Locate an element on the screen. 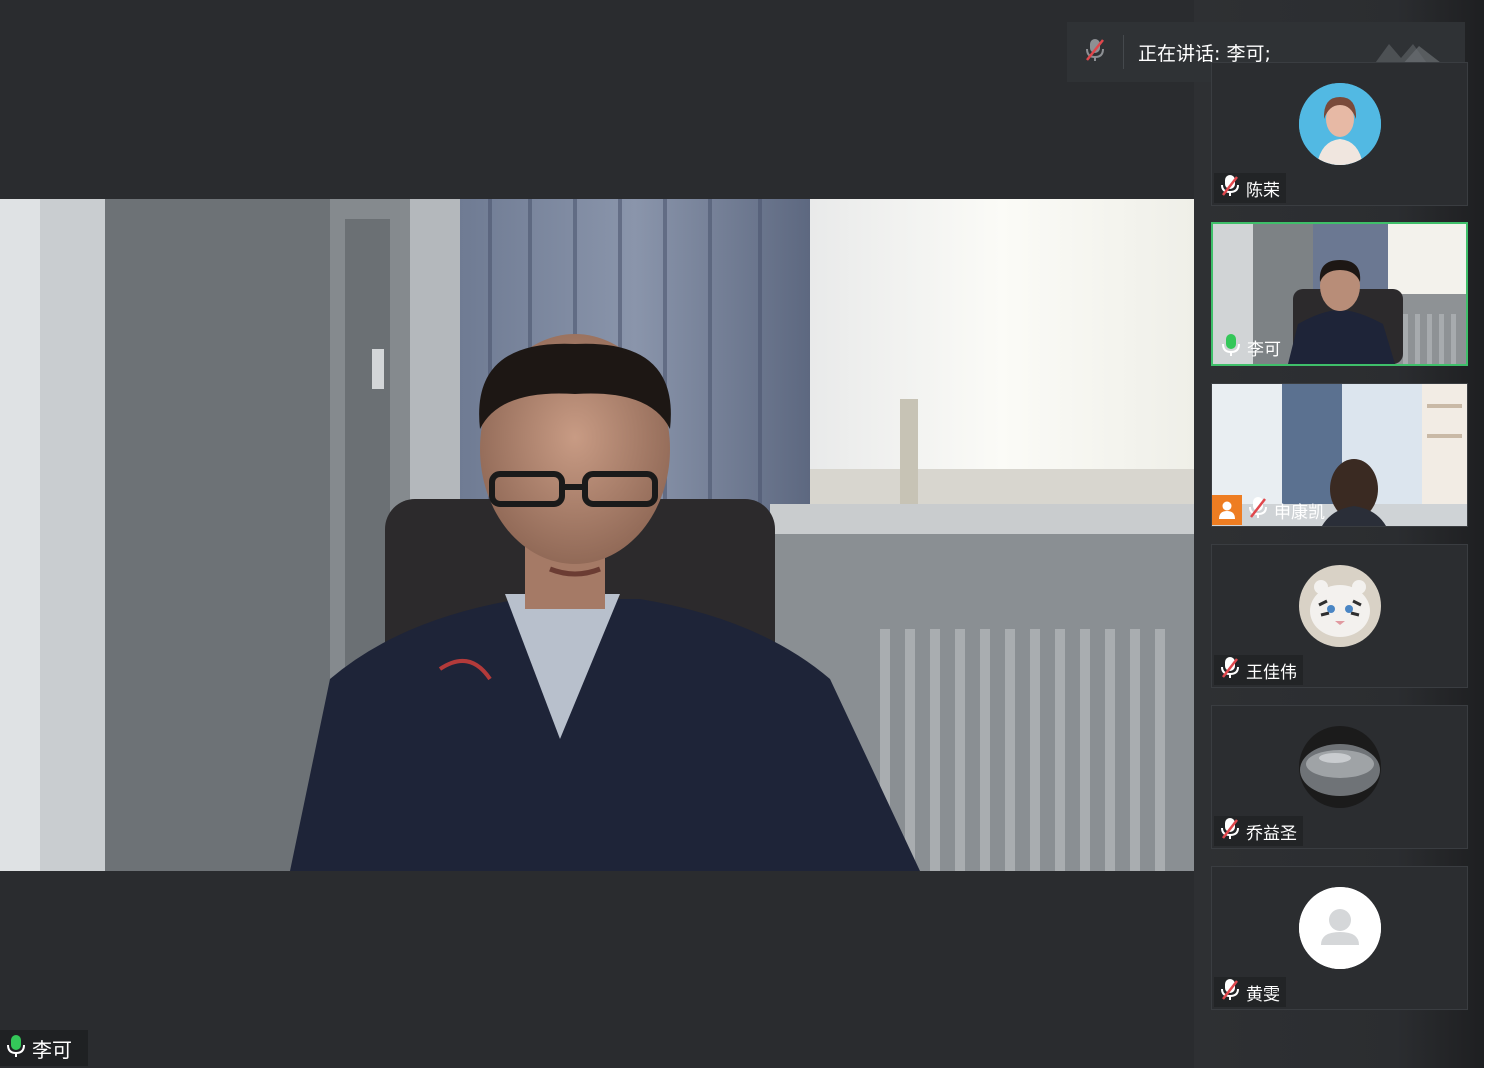  participant-name-tag: 申康凯 is located at coordinates (1271, 510).